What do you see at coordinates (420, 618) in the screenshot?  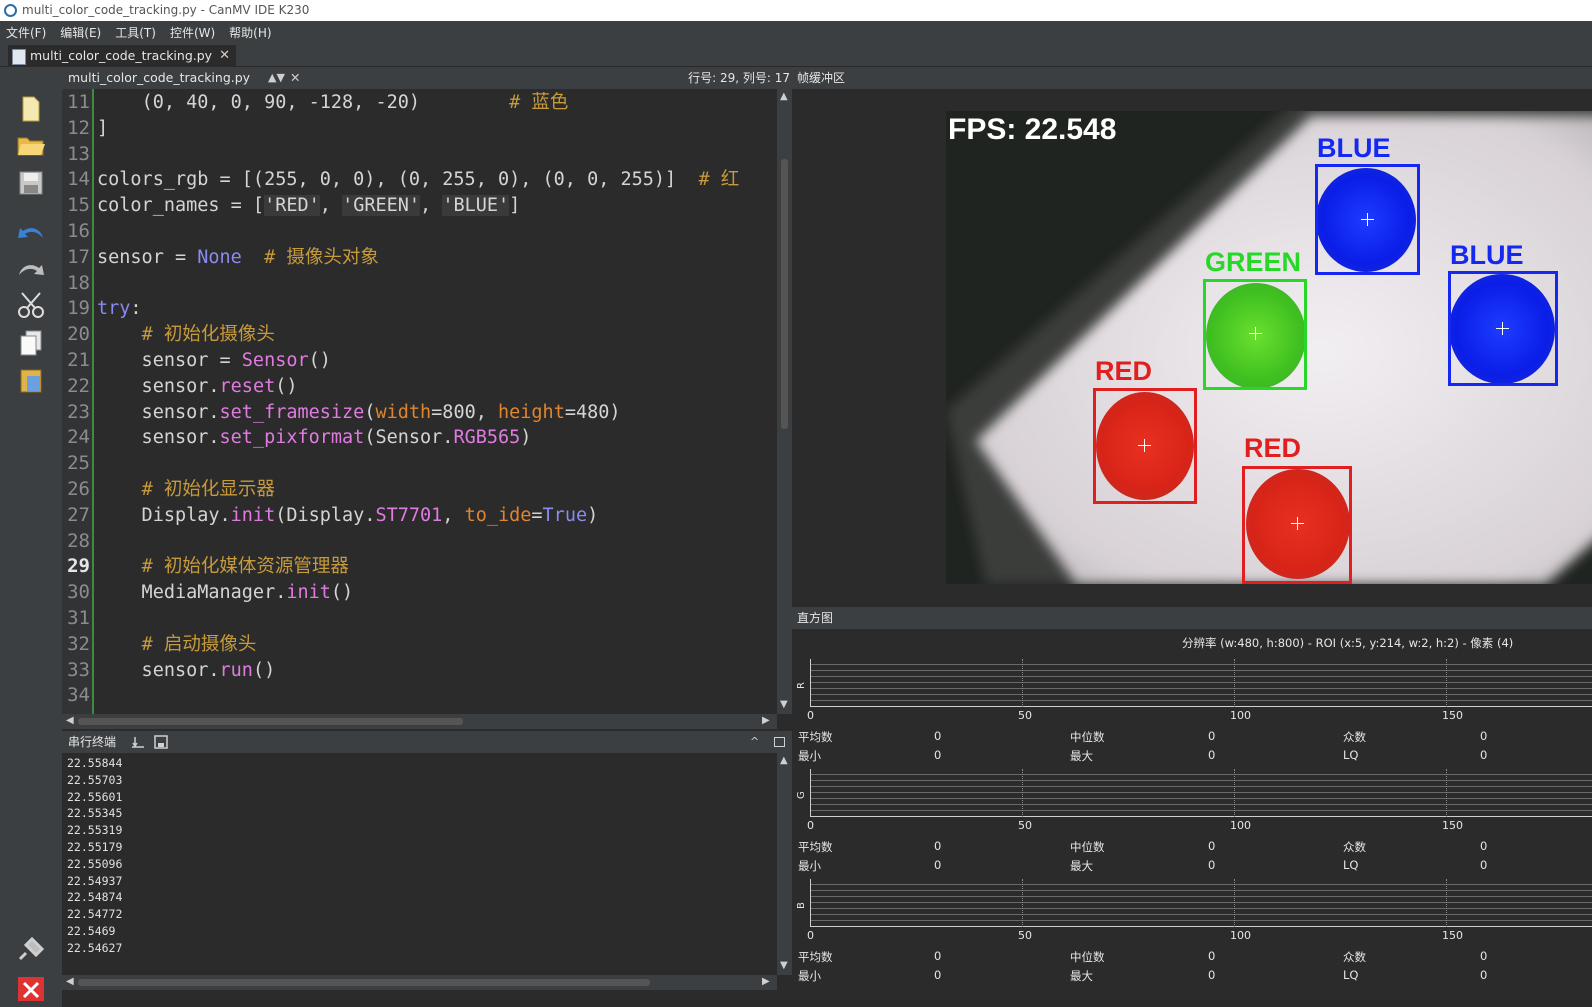 I see `code-line: 31` at bounding box center [420, 618].